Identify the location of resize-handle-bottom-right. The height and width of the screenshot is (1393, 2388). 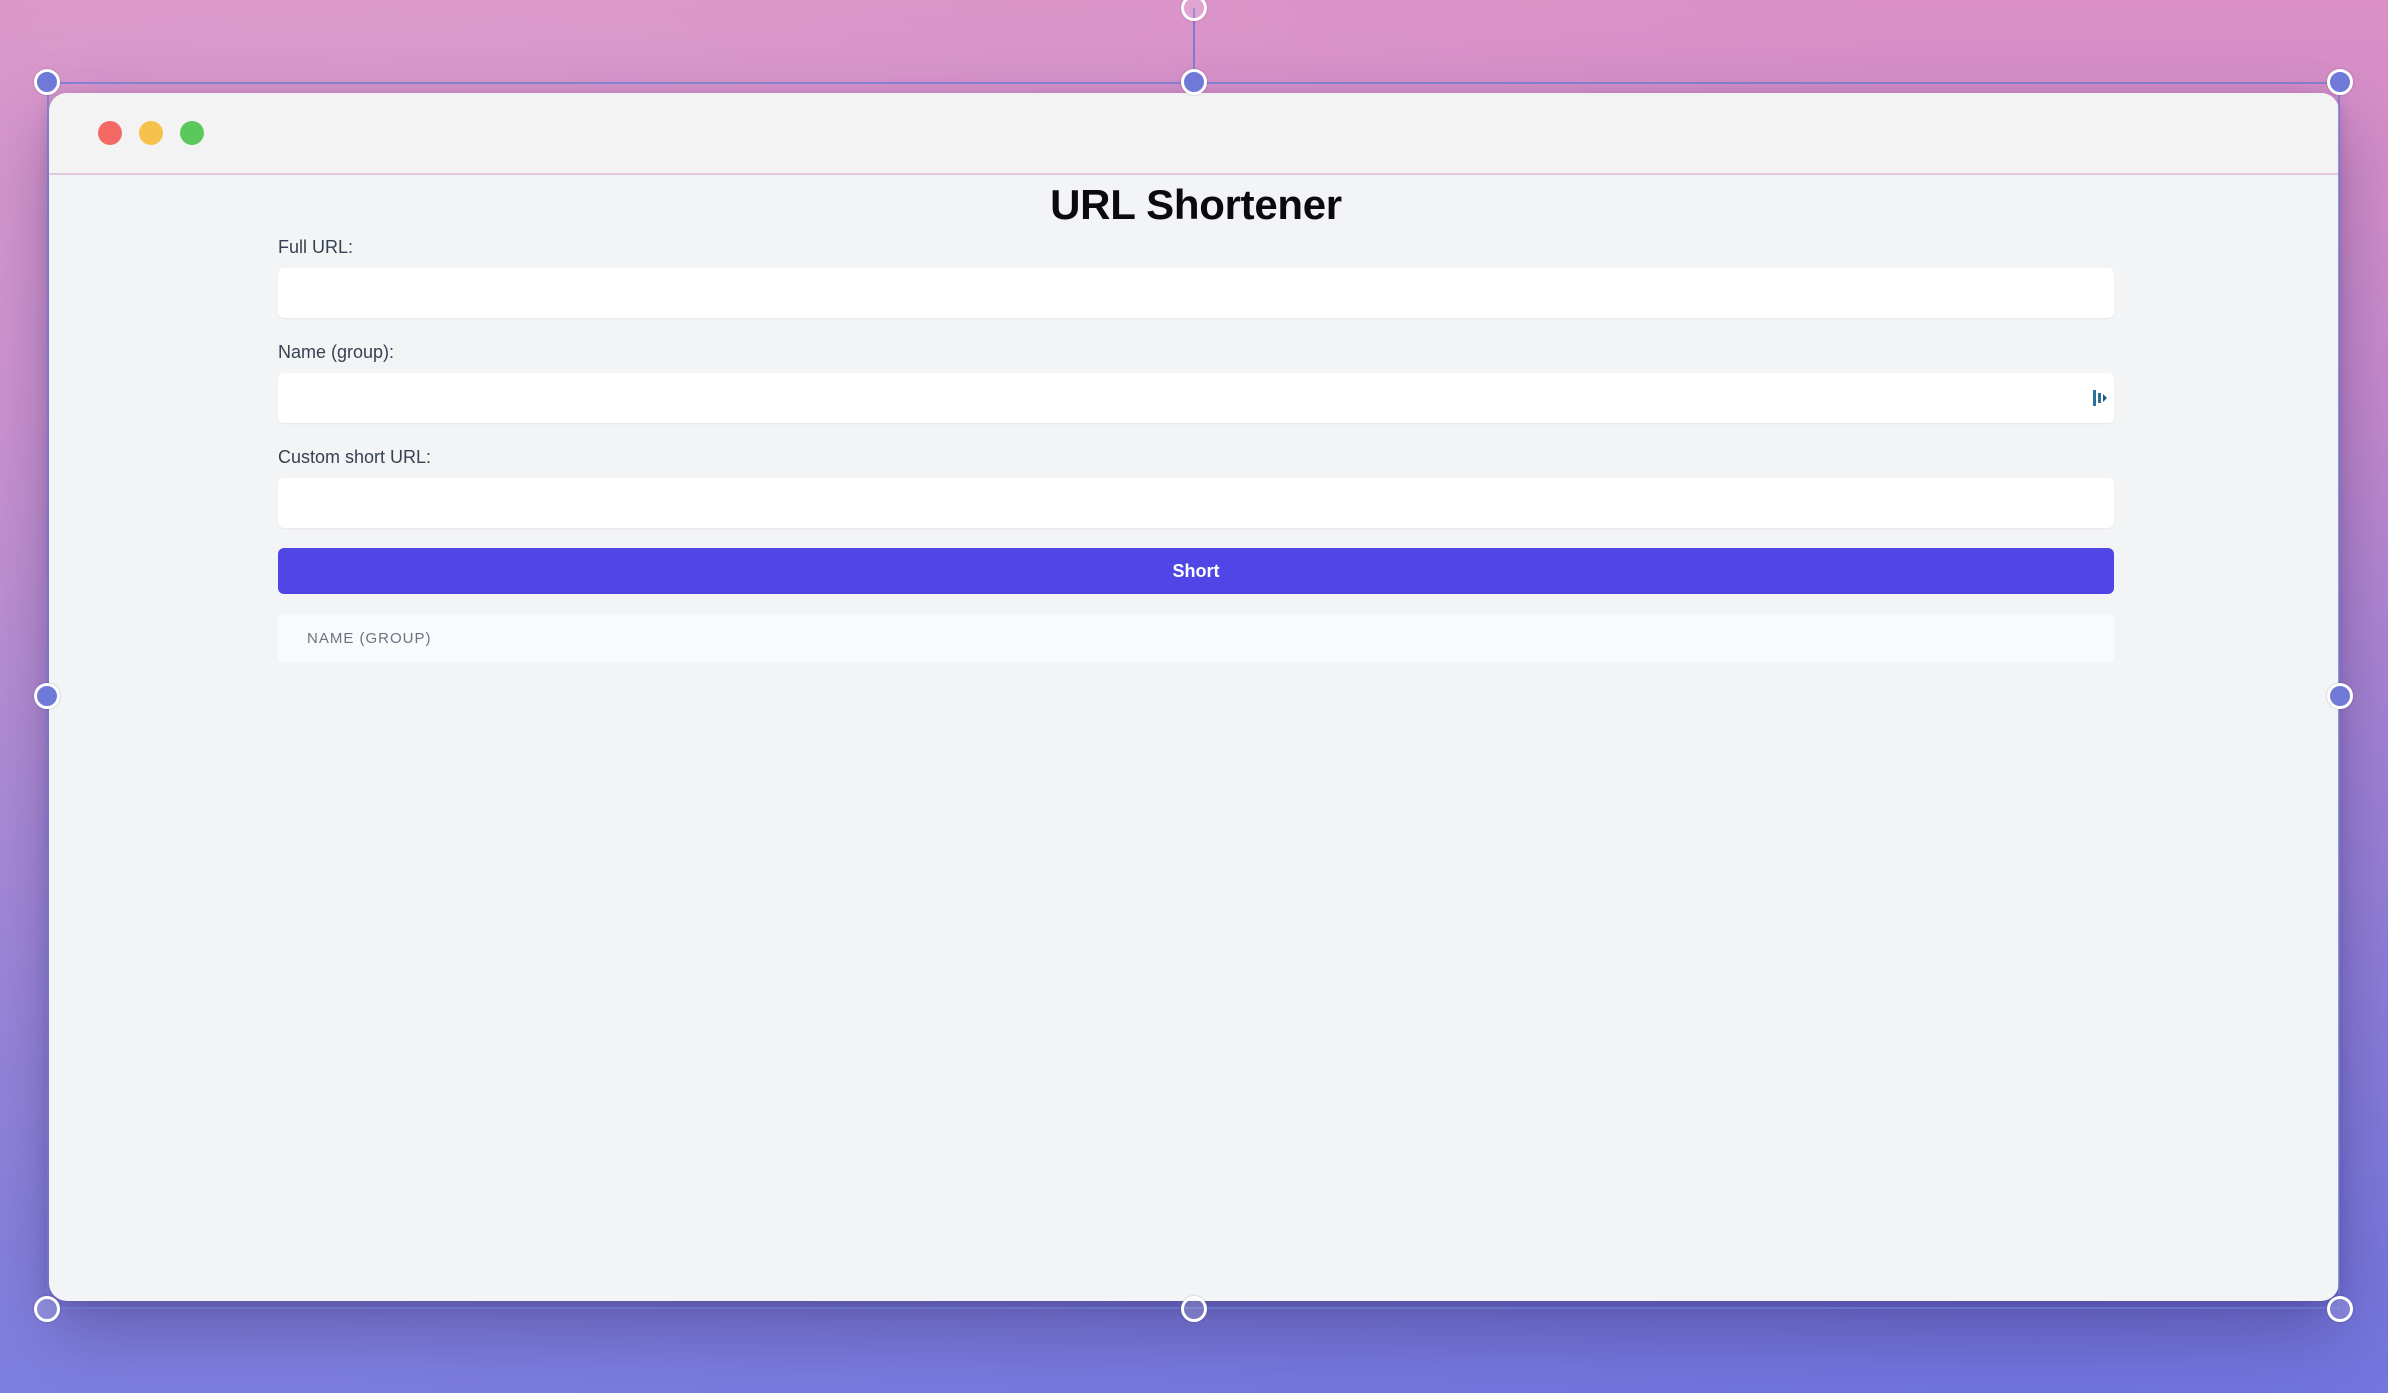
(2340, 1309).